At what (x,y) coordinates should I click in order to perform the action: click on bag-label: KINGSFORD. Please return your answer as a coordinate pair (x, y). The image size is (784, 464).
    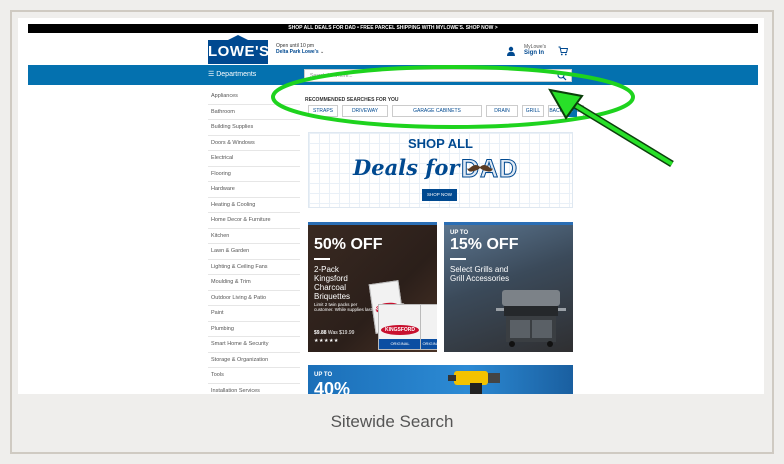
    Looking at the image, I should click on (400, 330).